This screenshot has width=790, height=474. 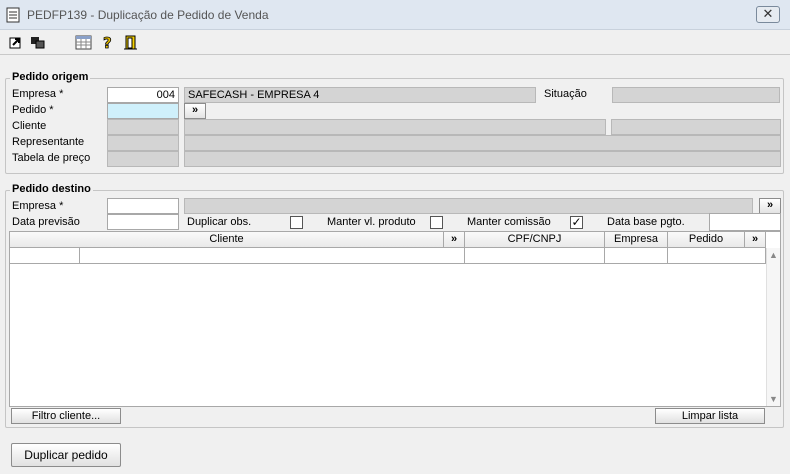 What do you see at coordinates (436, 222) in the screenshot?
I see `manter-vl-produto-checkbox` at bounding box center [436, 222].